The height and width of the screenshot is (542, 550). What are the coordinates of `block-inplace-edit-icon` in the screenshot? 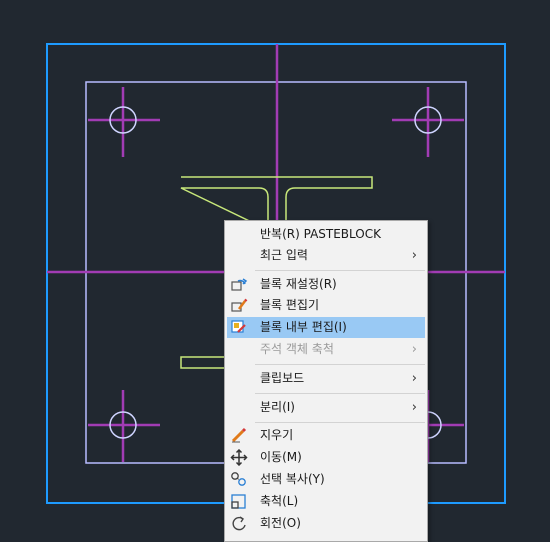 It's located at (238, 326).